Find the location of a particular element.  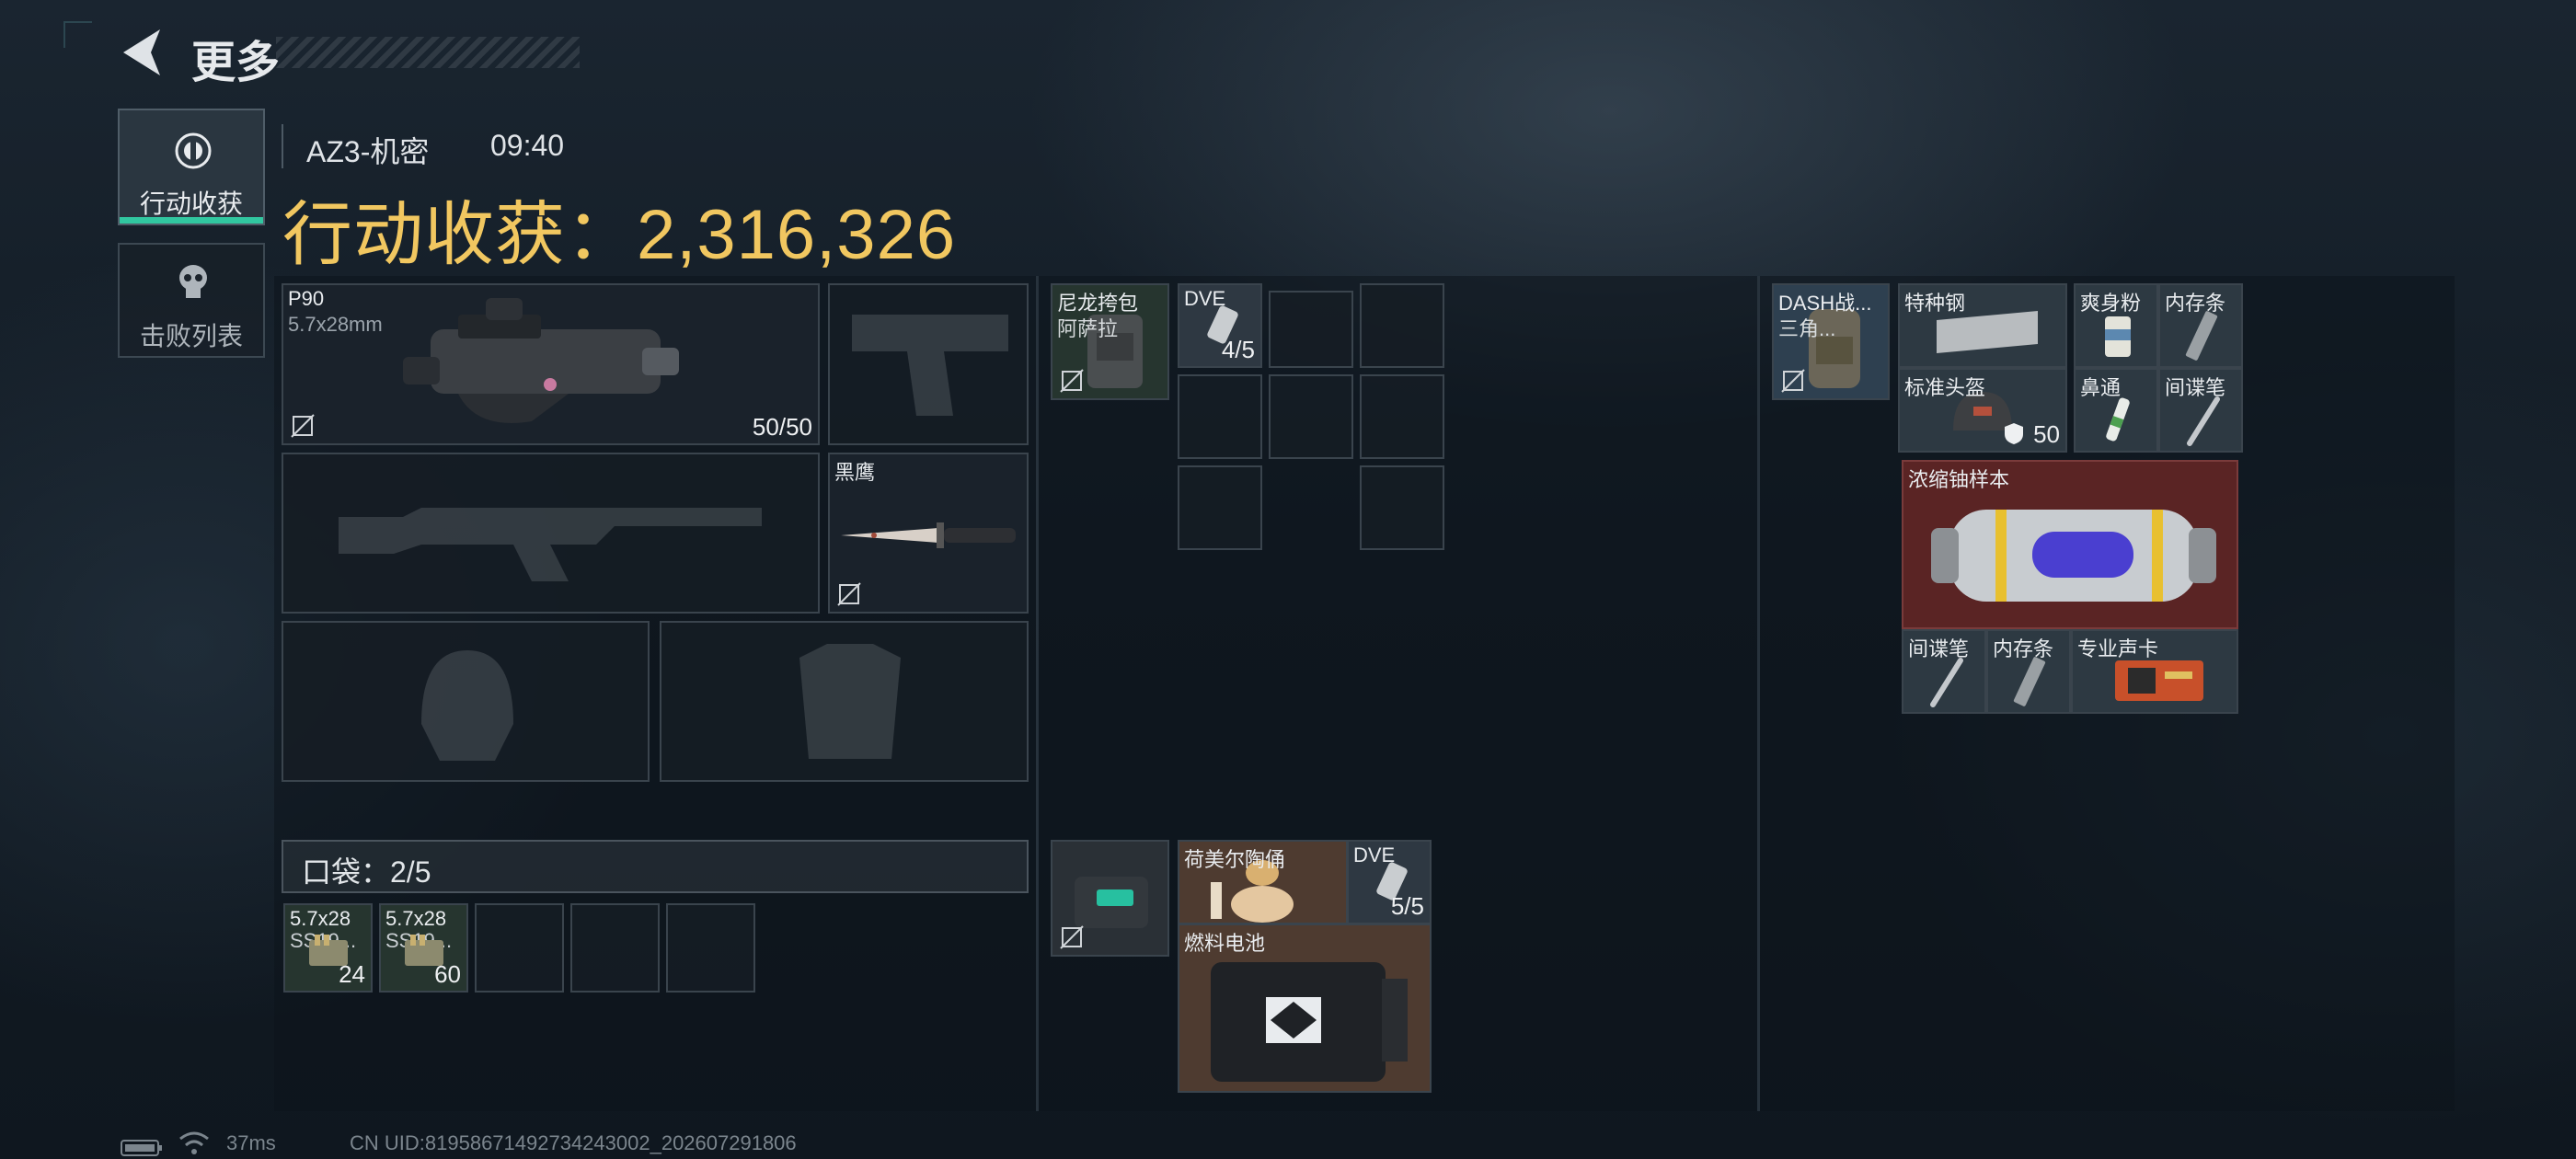

back-button is located at coordinates (141, 52).